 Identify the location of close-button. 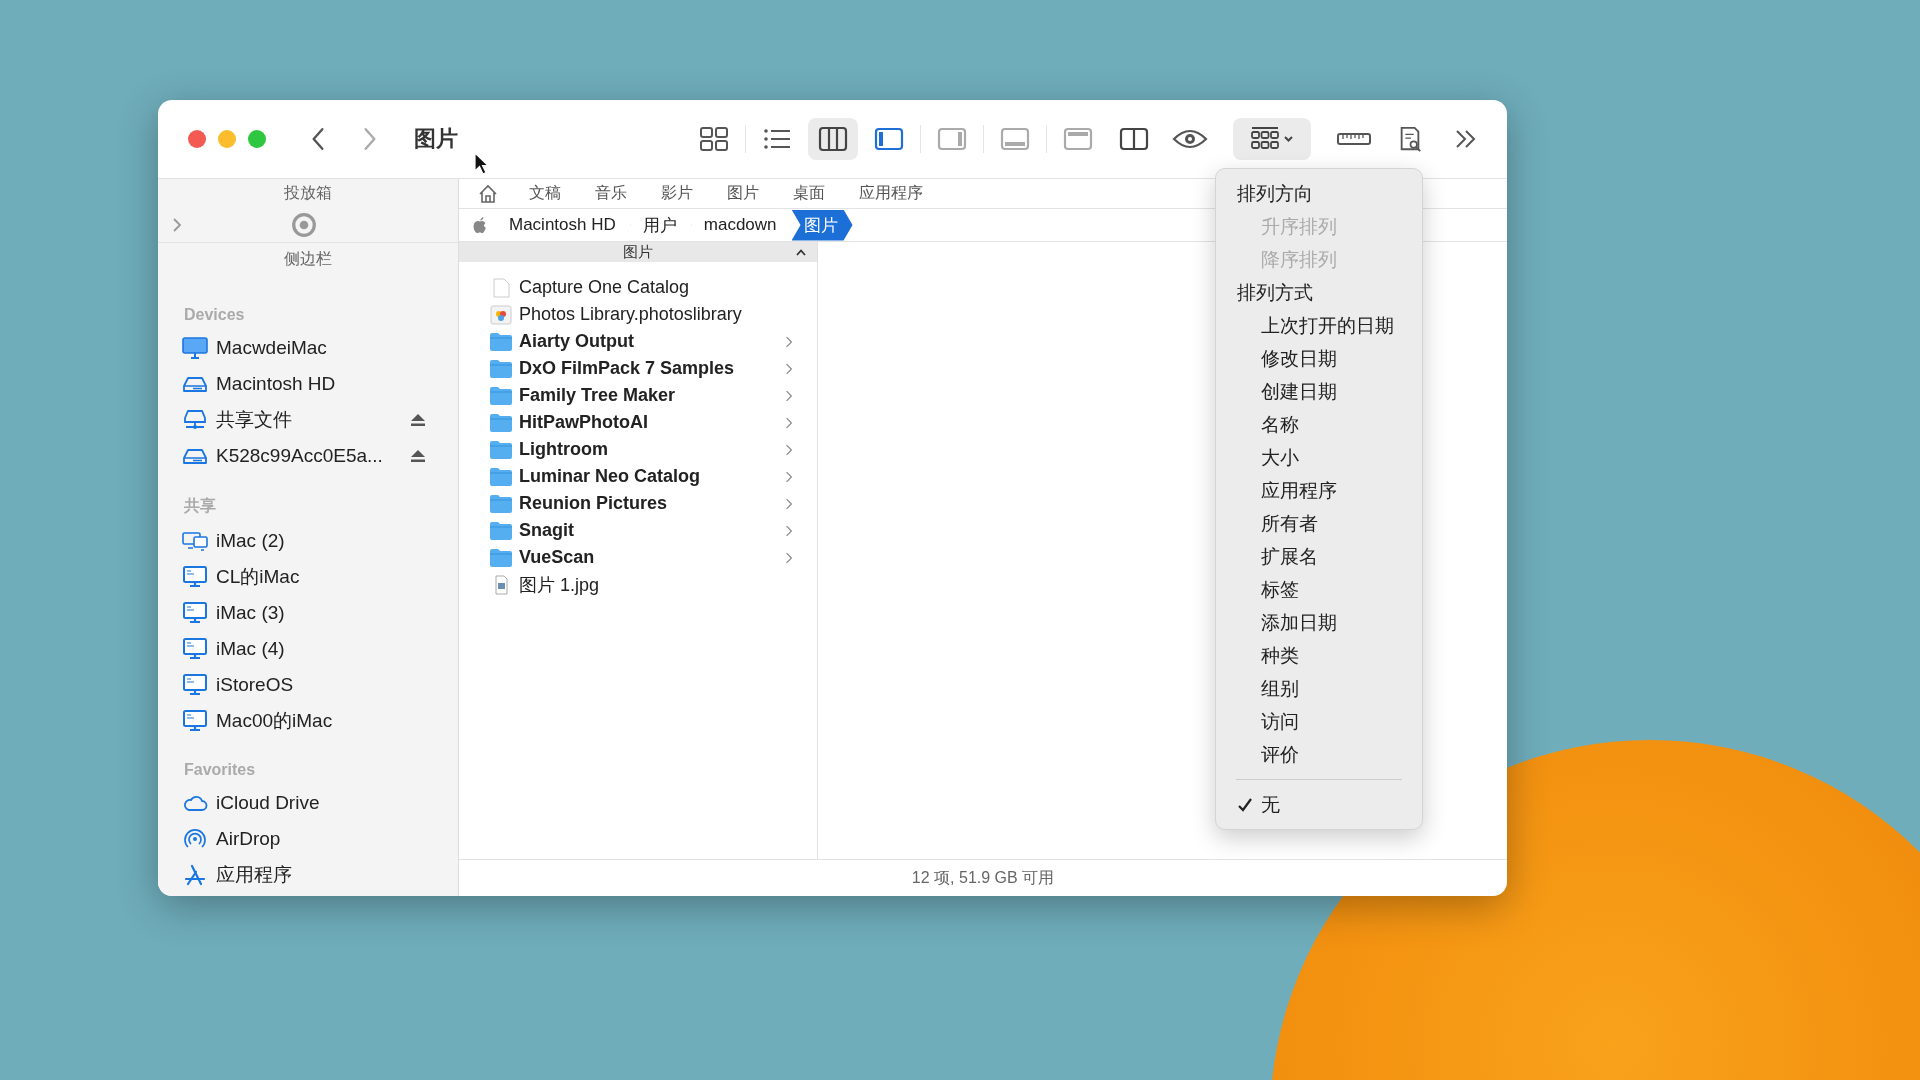
(197, 139).